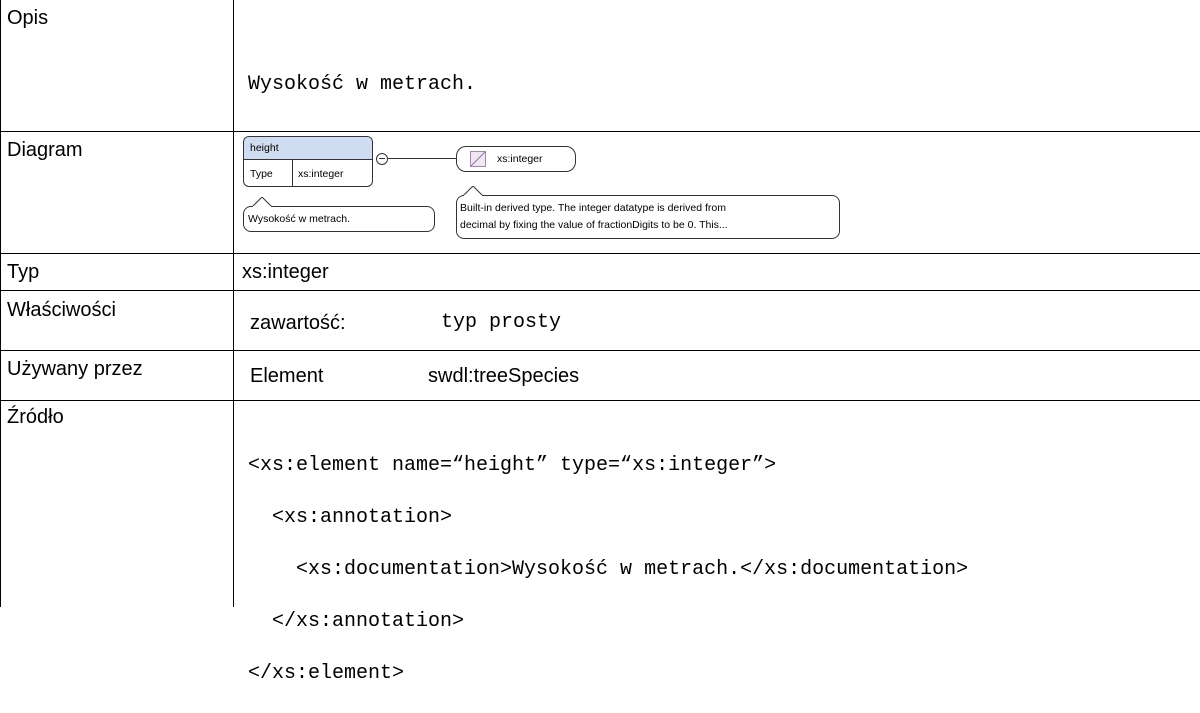 The height and width of the screenshot is (713, 1200). What do you see at coordinates (382, 159) in the screenshot?
I see `collapse-toggle-icon` at bounding box center [382, 159].